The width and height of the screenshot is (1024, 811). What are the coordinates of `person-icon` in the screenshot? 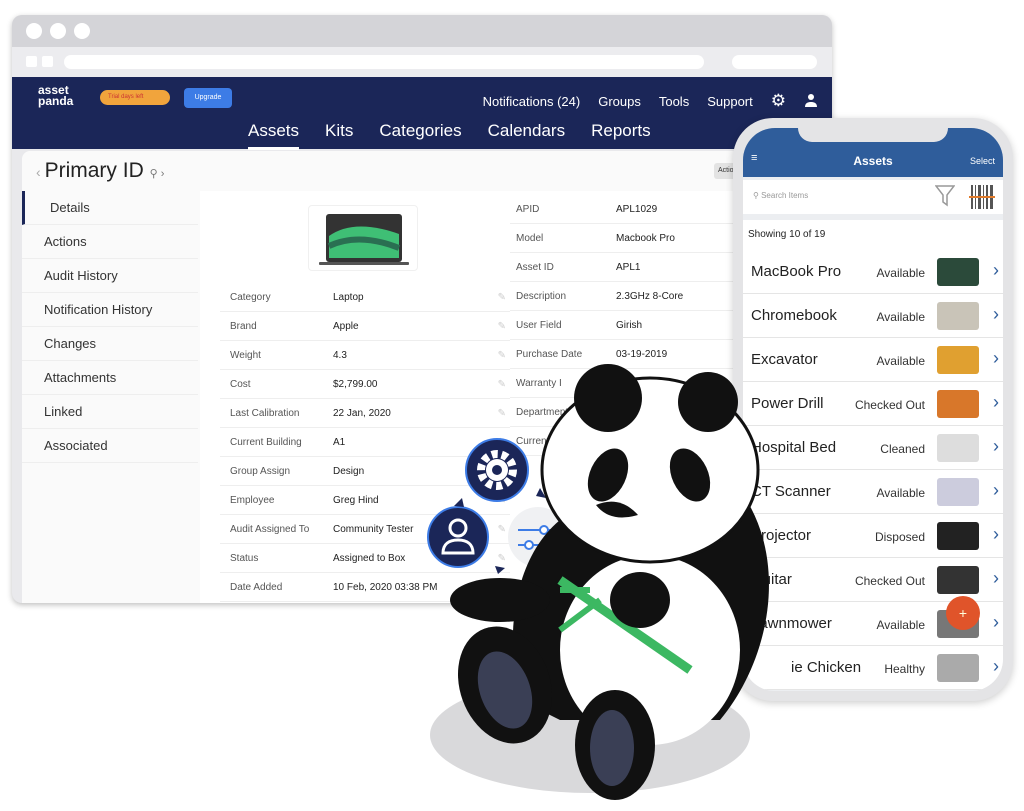 It's located at (458, 537).